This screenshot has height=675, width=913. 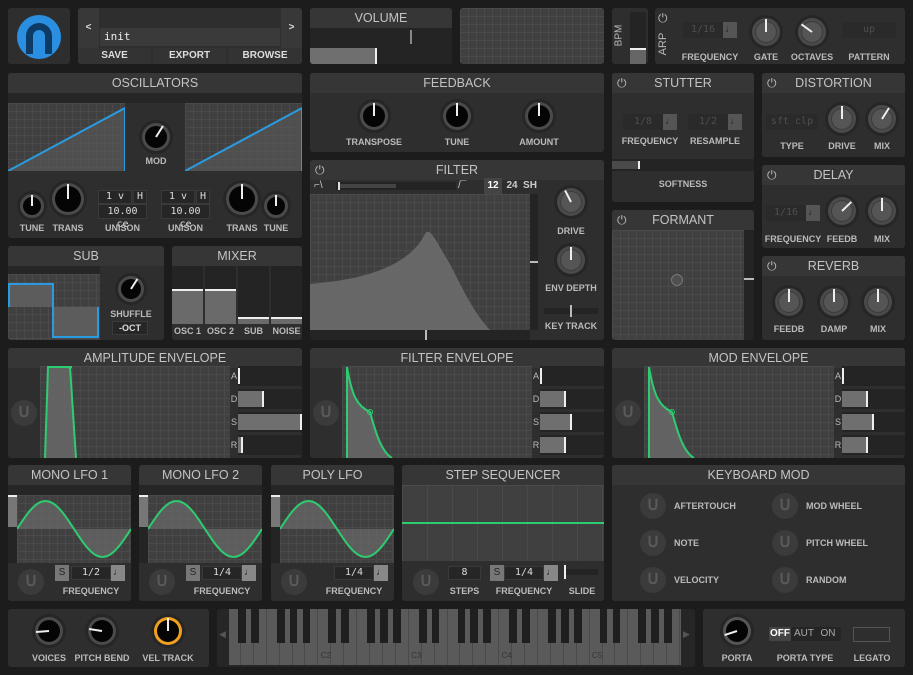 What do you see at coordinates (812, 32) in the screenshot?
I see `octaves-knob` at bounding box center [812, 32].